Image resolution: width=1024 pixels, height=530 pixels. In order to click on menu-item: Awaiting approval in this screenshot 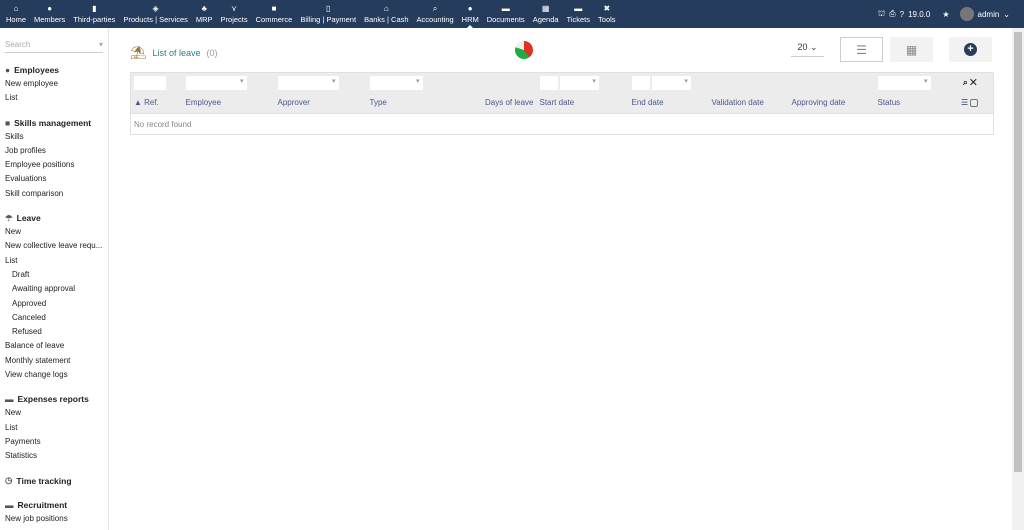, I will do `click(54, 289)`.